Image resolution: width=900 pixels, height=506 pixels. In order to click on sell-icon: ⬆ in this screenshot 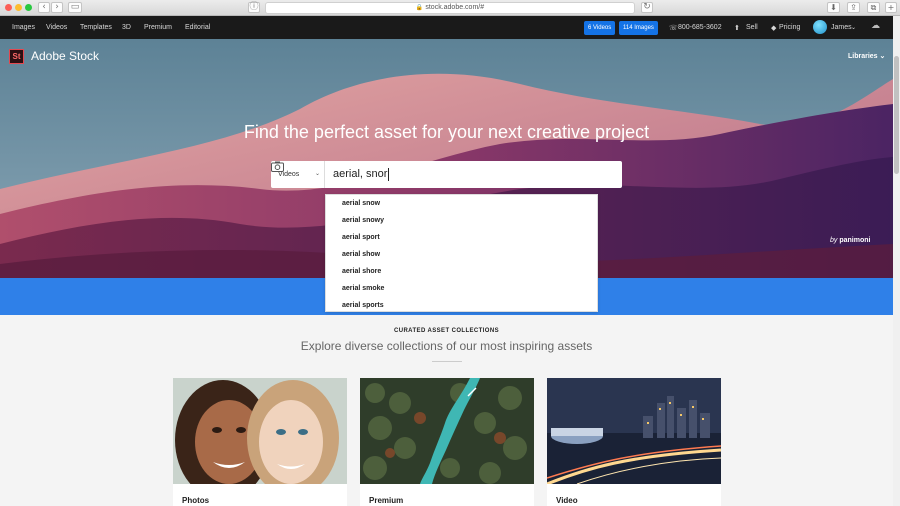, I will do `click(737, 28)`.